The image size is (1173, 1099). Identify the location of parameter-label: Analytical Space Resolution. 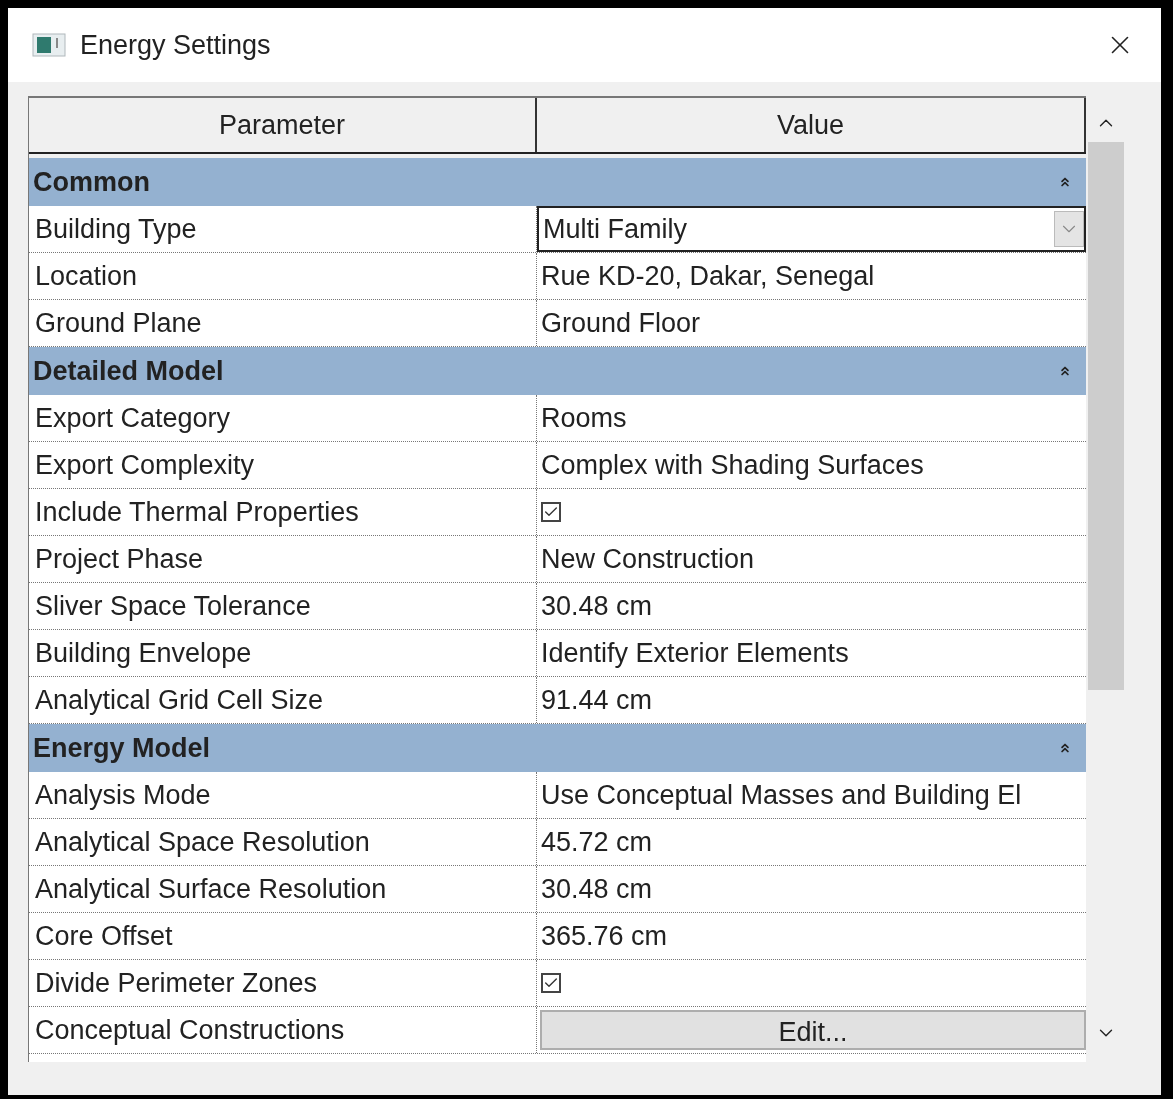
(202, 842).